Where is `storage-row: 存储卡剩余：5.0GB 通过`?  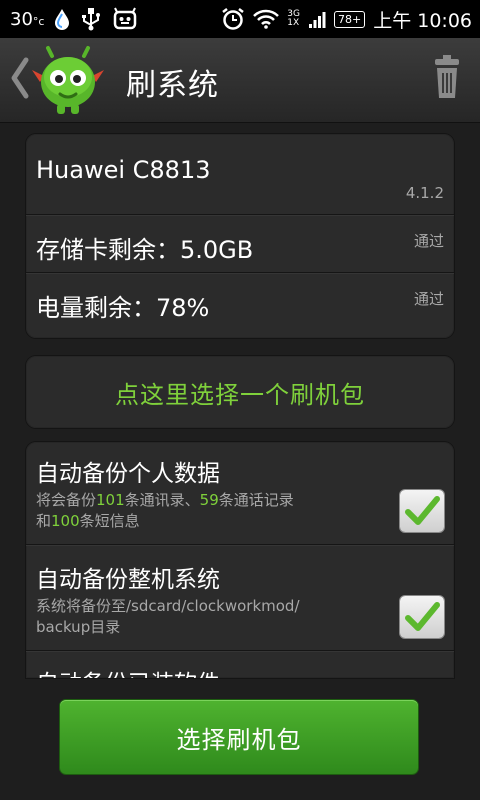 storage-row: 存储卡剩余：5.0GB 通过 is located at coordinates (240, 244).